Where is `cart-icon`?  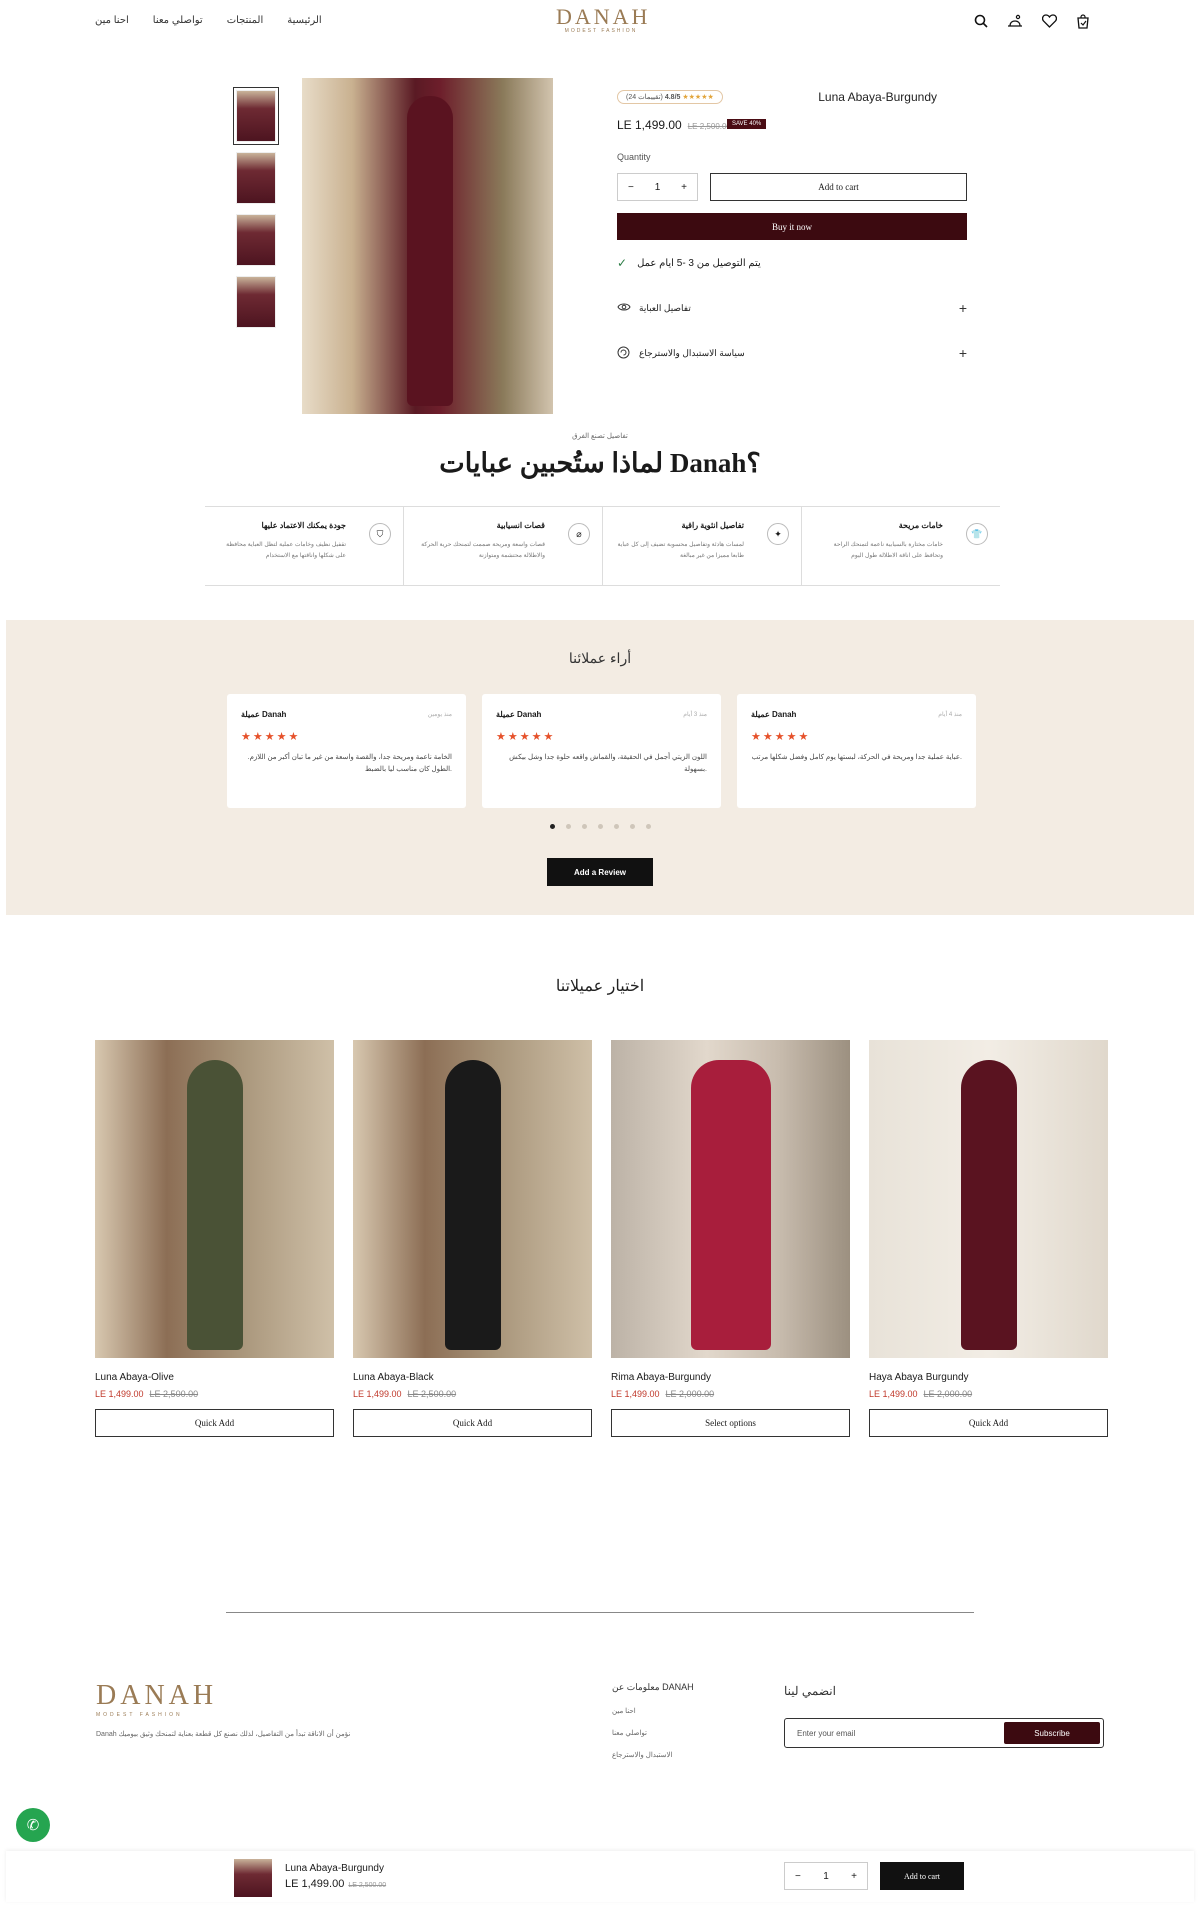
cart-icon is located at coordinates (1083, 21).